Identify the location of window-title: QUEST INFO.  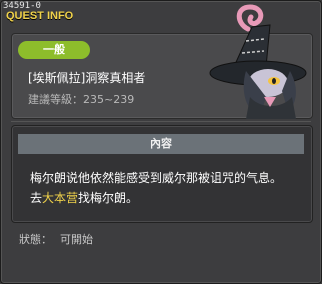
(40, 16).